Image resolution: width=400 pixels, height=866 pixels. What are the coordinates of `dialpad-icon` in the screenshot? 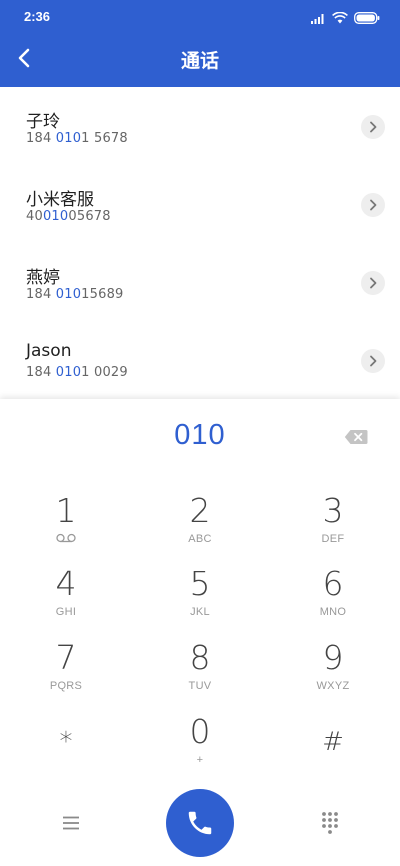 It's located at (330, 823).